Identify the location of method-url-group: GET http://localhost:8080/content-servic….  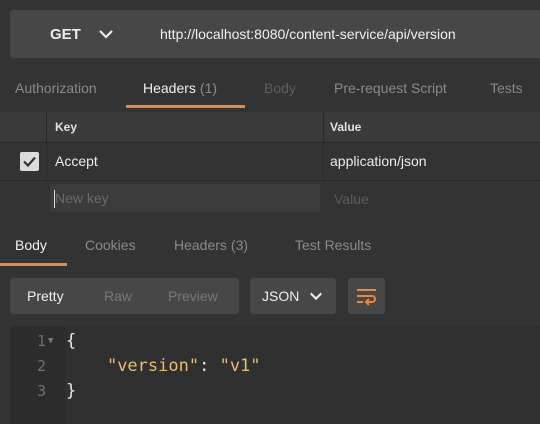
(275, 34).